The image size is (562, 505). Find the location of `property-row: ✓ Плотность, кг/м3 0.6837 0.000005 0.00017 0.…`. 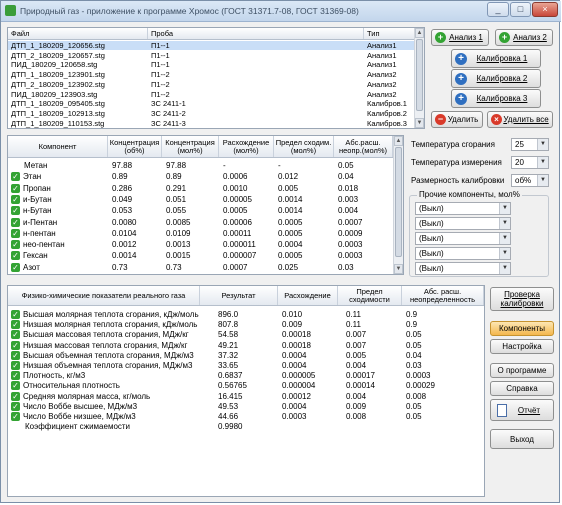

property-row: ✓ Плотность, кг/м3 0.6837 0.000005 0.00017 0.… is located at coordinates (246, 376).